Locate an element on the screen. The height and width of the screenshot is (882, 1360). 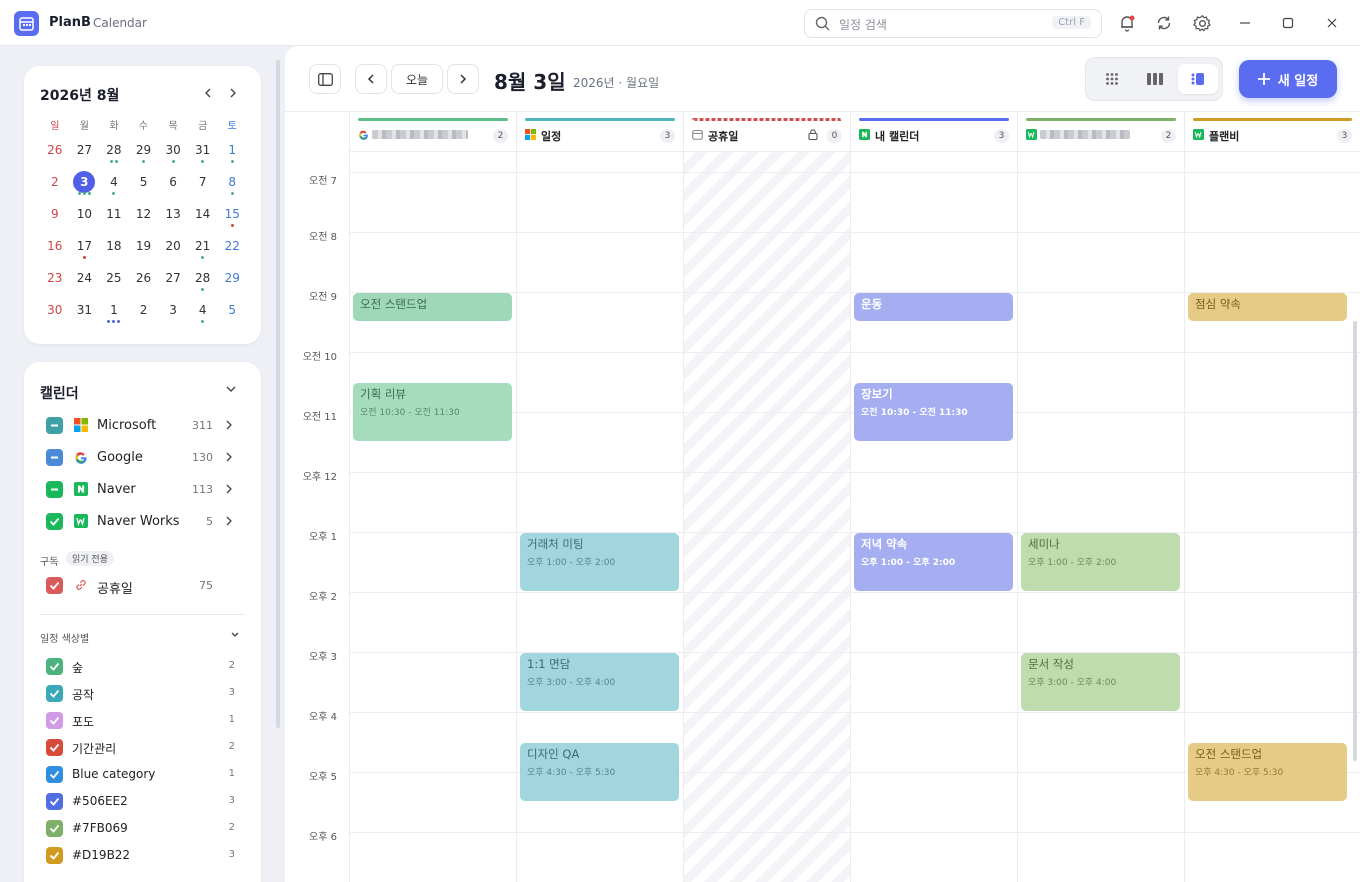
notification-bell-icon is located at coordinates (1127, 23).